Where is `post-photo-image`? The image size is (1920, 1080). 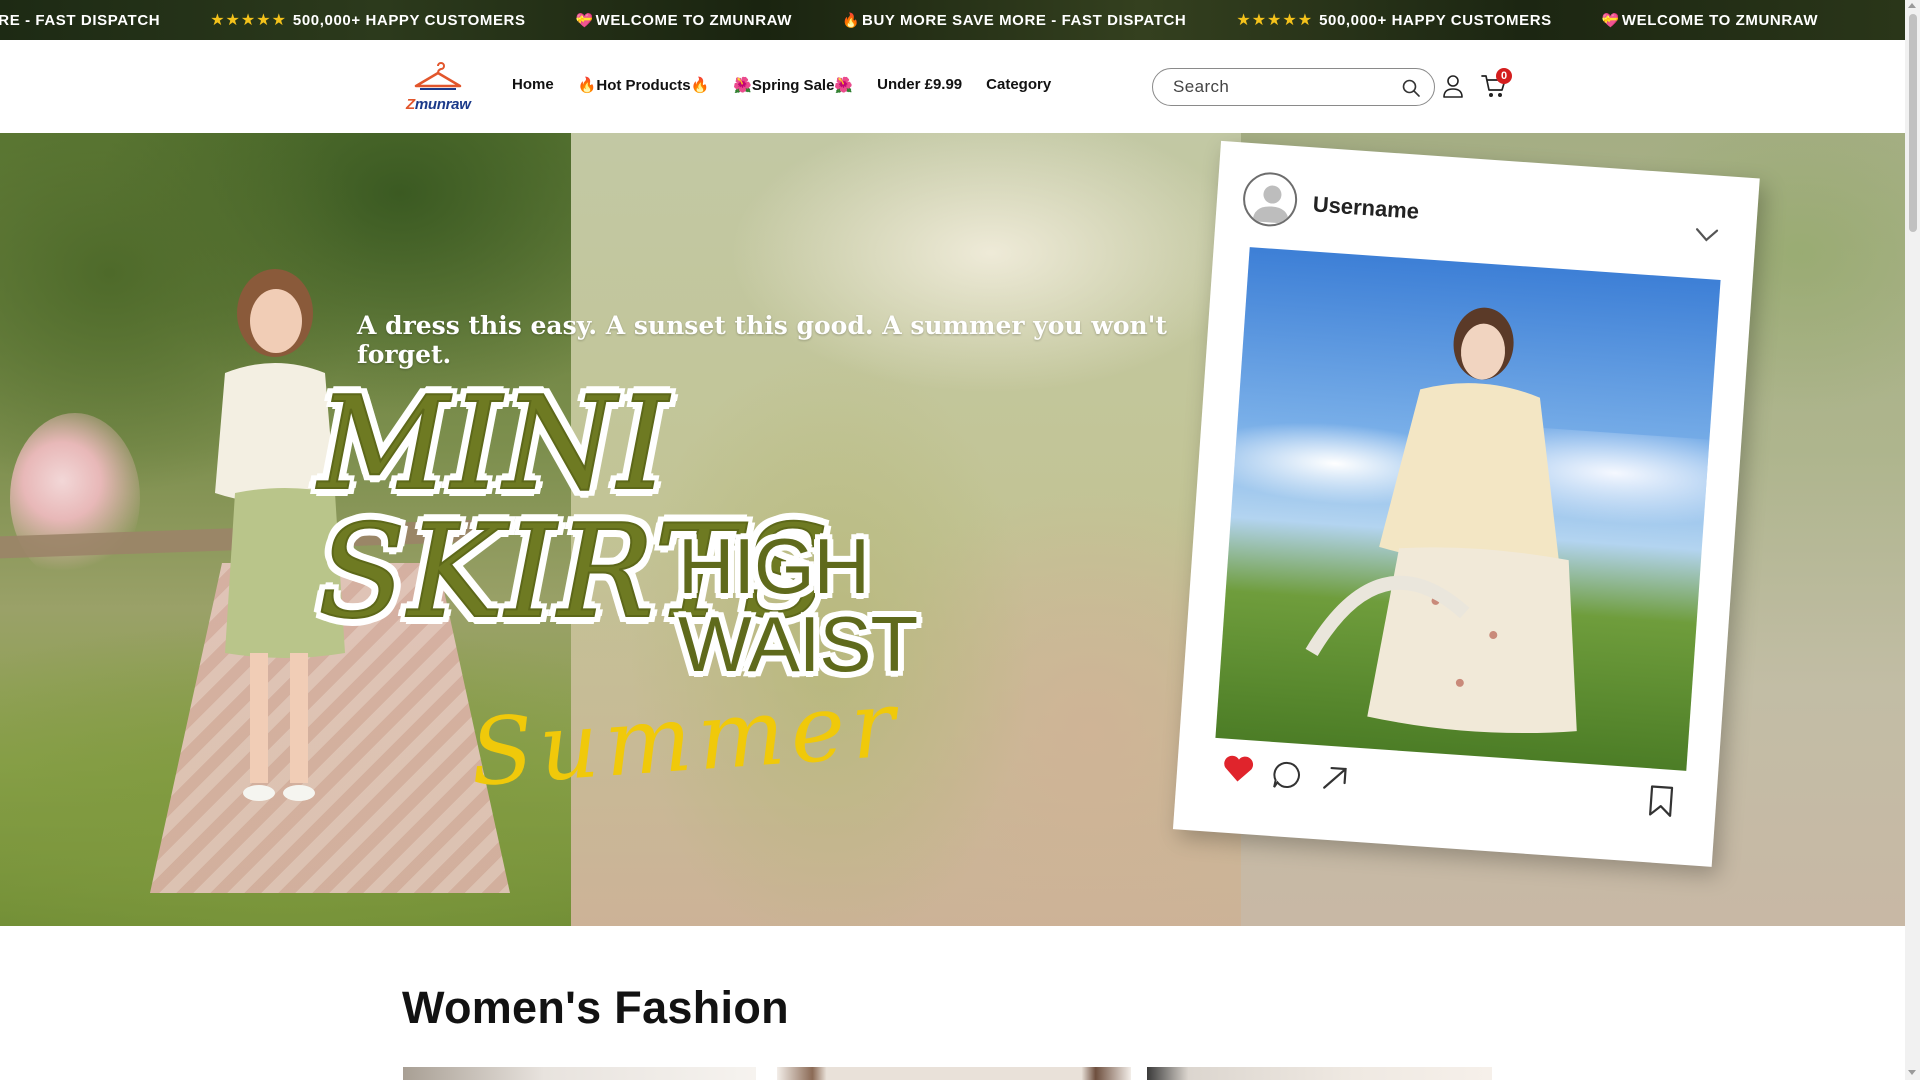
post-photo-image is located at coordinates (1468, 509).